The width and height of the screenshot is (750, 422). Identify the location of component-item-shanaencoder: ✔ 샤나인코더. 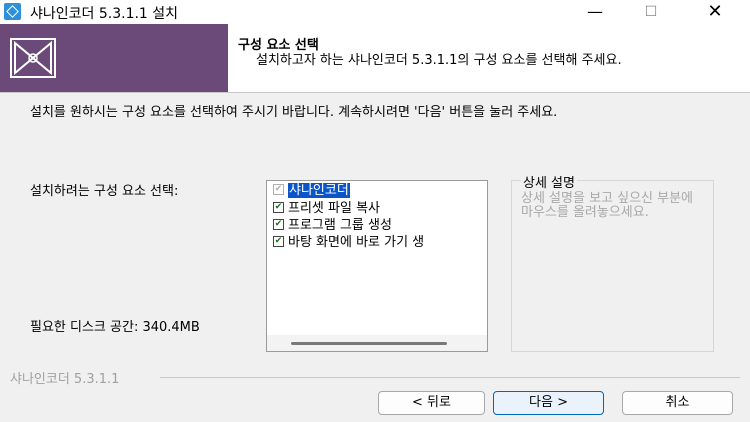
(311, 191).